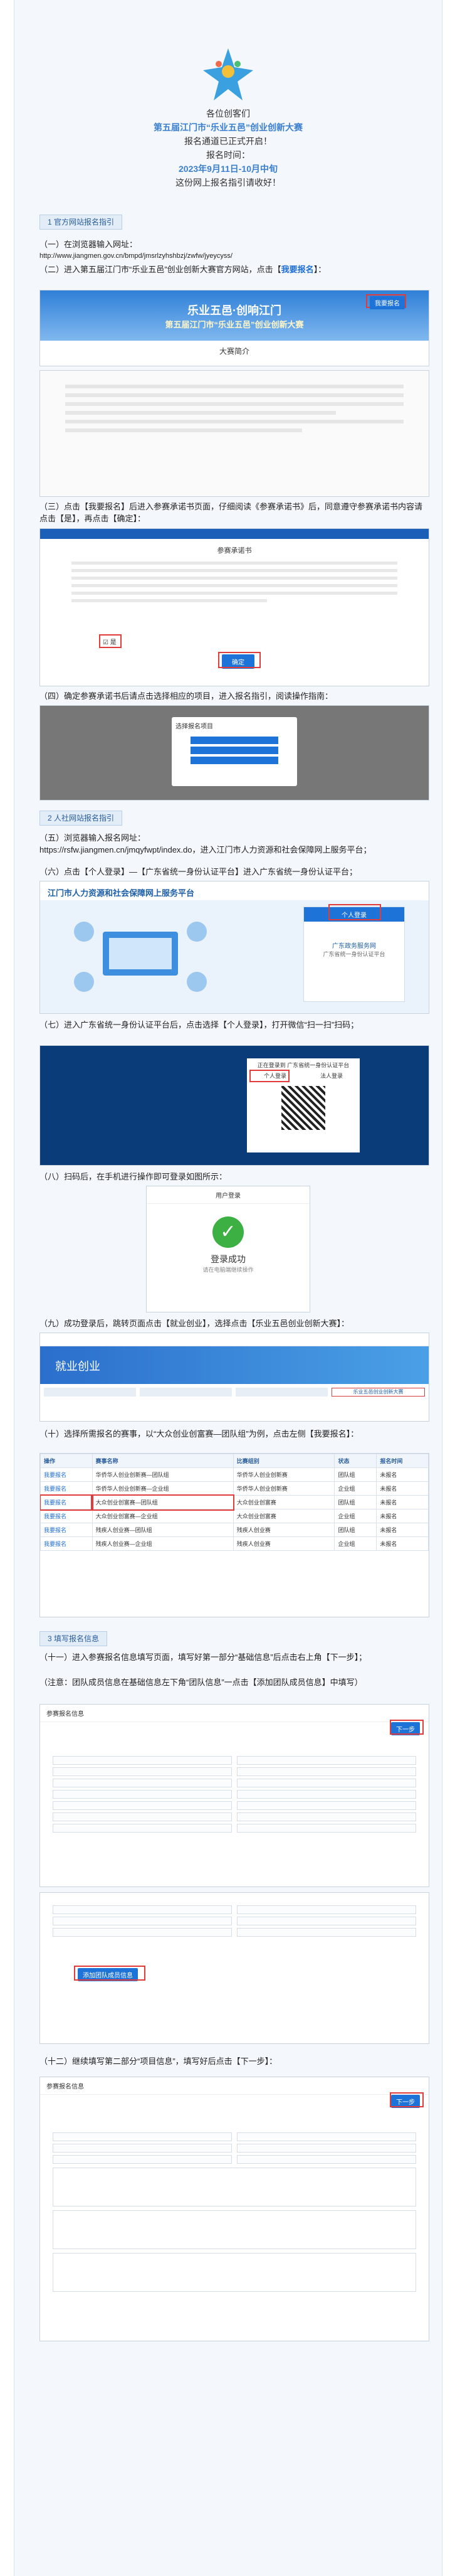 The width and height of the screenshot is (455, 2576). I want to click on table-cell: 华侨华人创业创新赛—团队组, so click(163, 1474).